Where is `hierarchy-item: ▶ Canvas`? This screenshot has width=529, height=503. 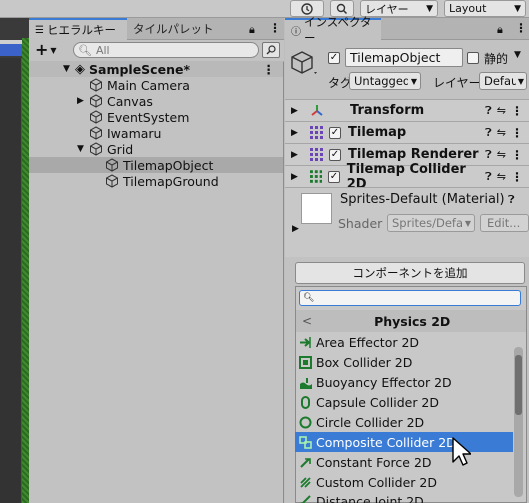
hierarchy-item: ▶ Canvas is located at coordinates (156, 101).